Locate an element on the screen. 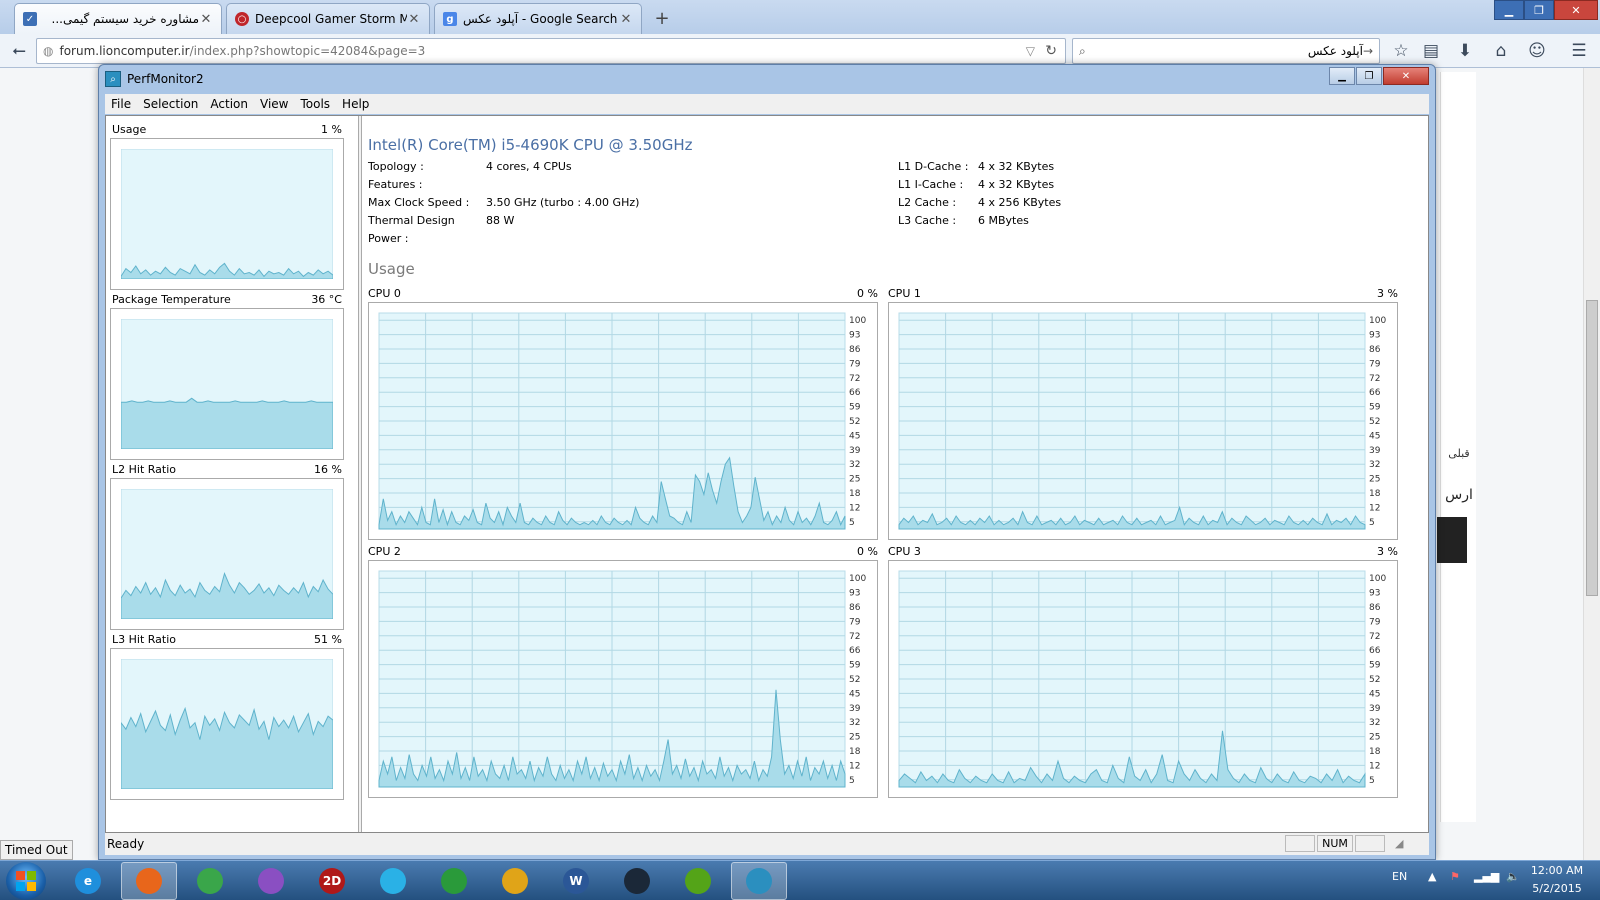 Image resolution: width=1600 pixels, height=900 pixels. close-window-button: ✕ is located at coordinates (1576, 10).